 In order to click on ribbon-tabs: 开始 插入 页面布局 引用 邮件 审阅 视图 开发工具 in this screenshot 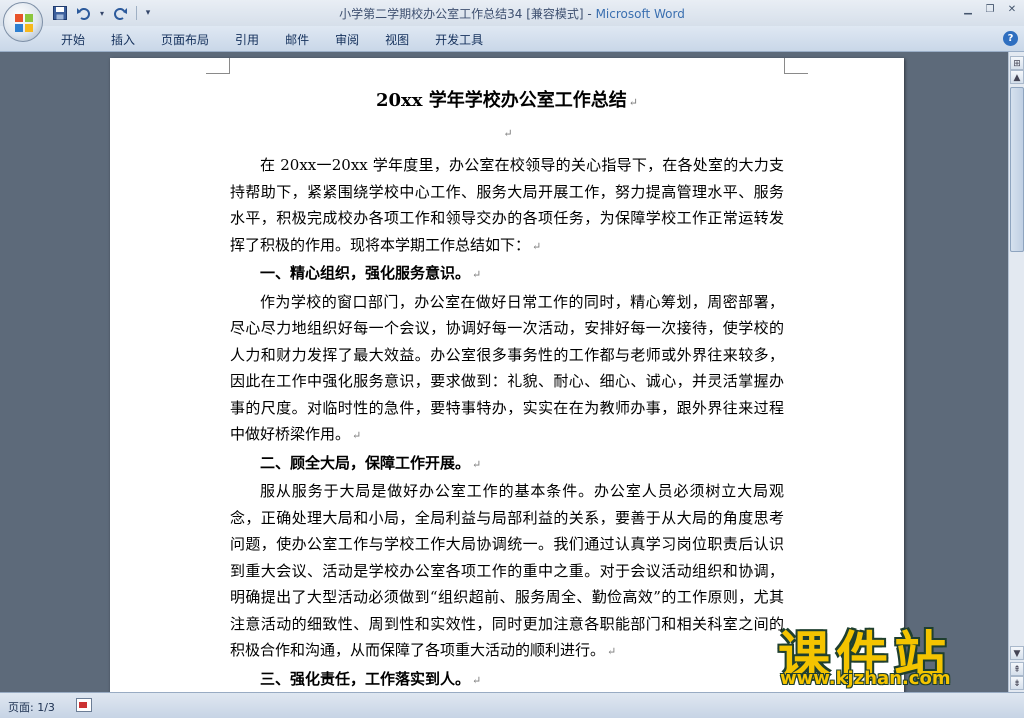, I will do `click(272, 40)`.